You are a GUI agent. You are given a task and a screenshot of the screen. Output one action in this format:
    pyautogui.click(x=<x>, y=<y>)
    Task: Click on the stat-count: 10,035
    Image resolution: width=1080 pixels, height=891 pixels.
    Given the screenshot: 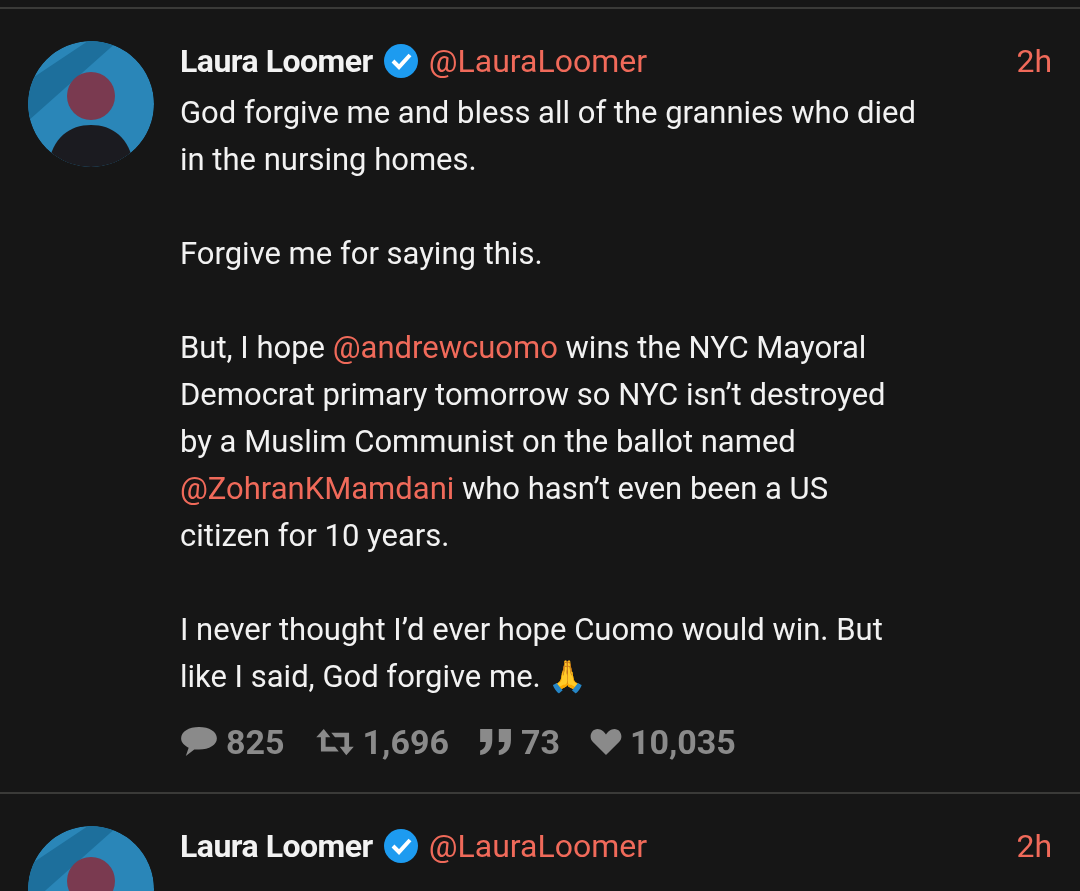 What is the action you would take?
    pyautogui.click(x=682, y=742)
    